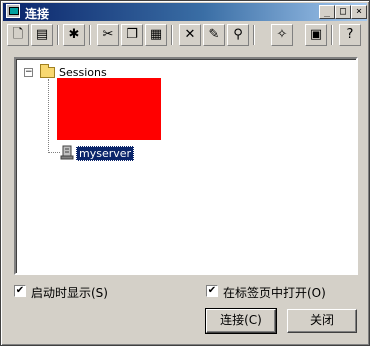 Image resolution: width=370 pixels, height=346 pixels. Describe the element at coordinates (190, 35) in the screenshot. I see `delete-icon: ✕` at that location.